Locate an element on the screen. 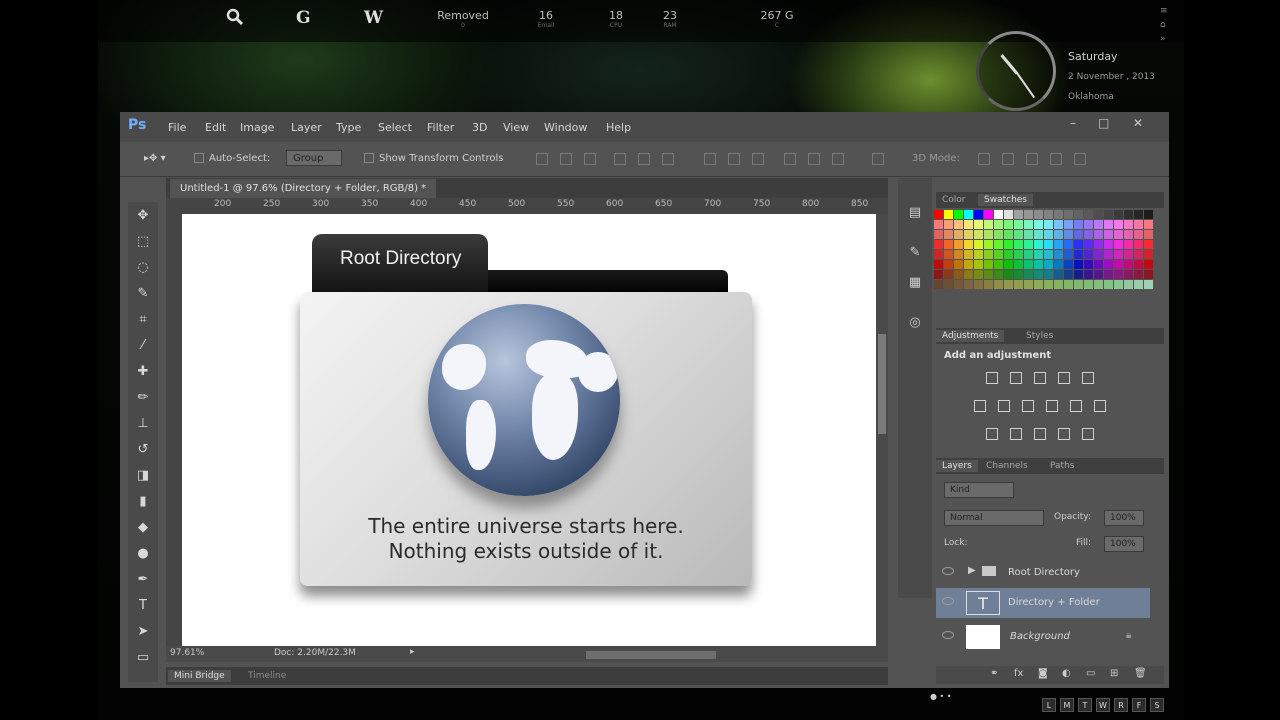  tab-styles: Styles is located at coordinates (1039, 336).